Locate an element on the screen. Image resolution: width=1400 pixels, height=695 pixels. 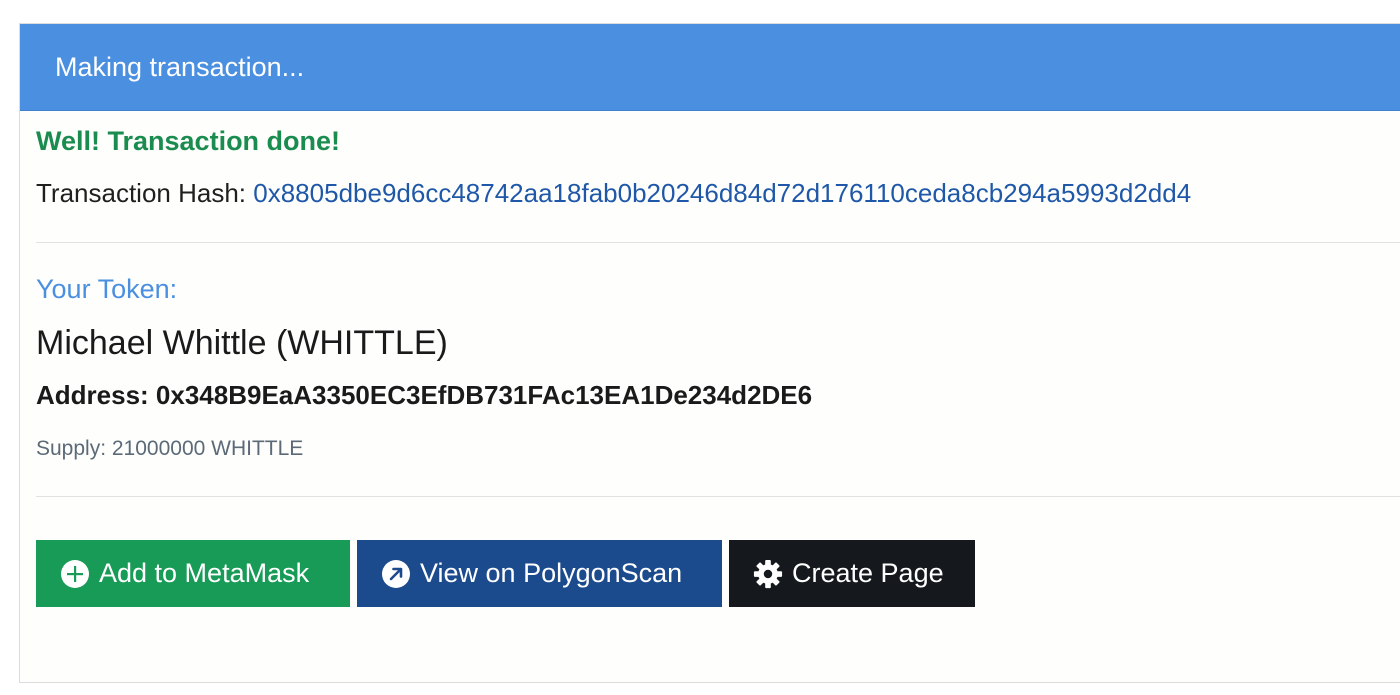
token-heading: Your Token: is located at coordinates (107, 289).